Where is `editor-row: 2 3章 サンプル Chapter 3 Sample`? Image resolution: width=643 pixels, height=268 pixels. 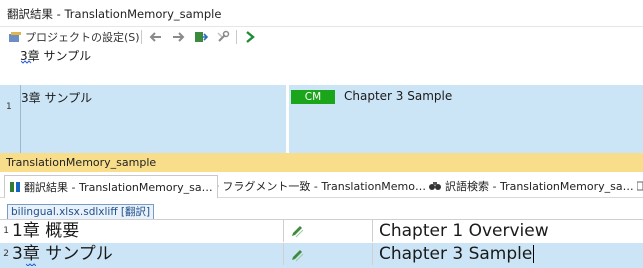 editor-row: 2 3章 サンプル Chapter 3 Sample is located at coordinates (321, 255).